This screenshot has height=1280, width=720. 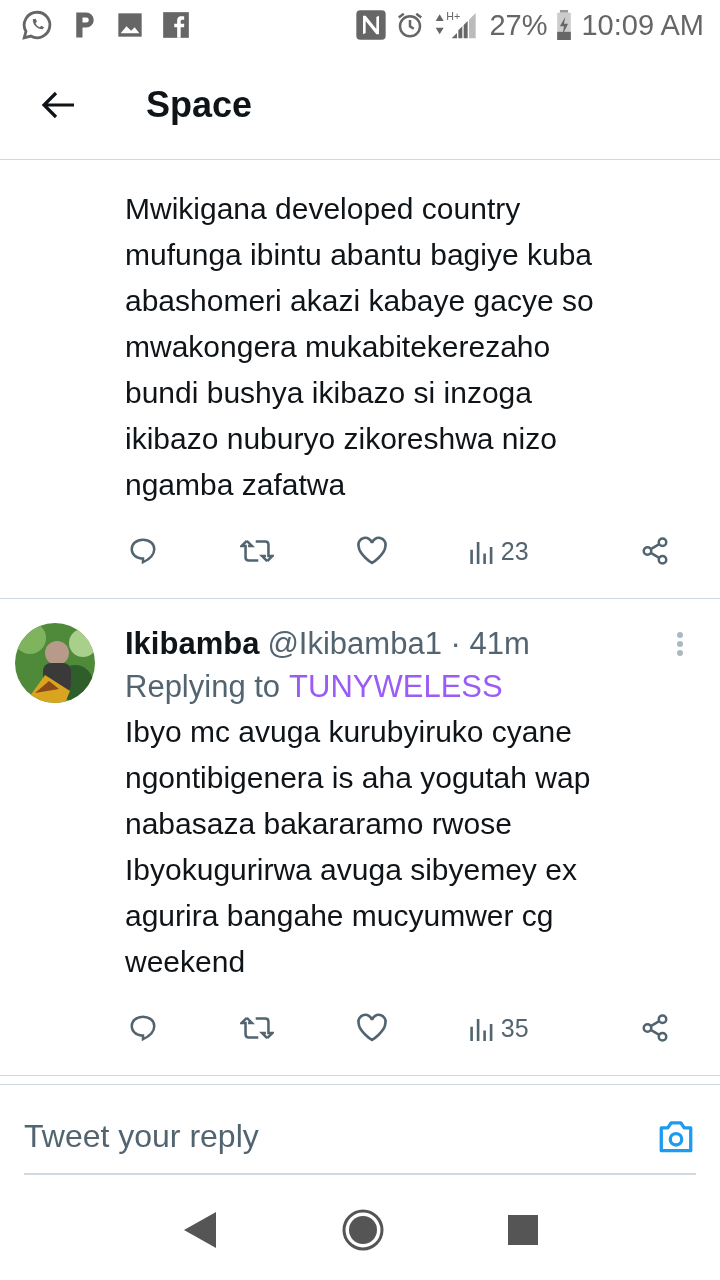 What do you see at coordinates (514, 1028) in the screenshot?
I see `view-count: 35` at bounding box center [514, 1028].